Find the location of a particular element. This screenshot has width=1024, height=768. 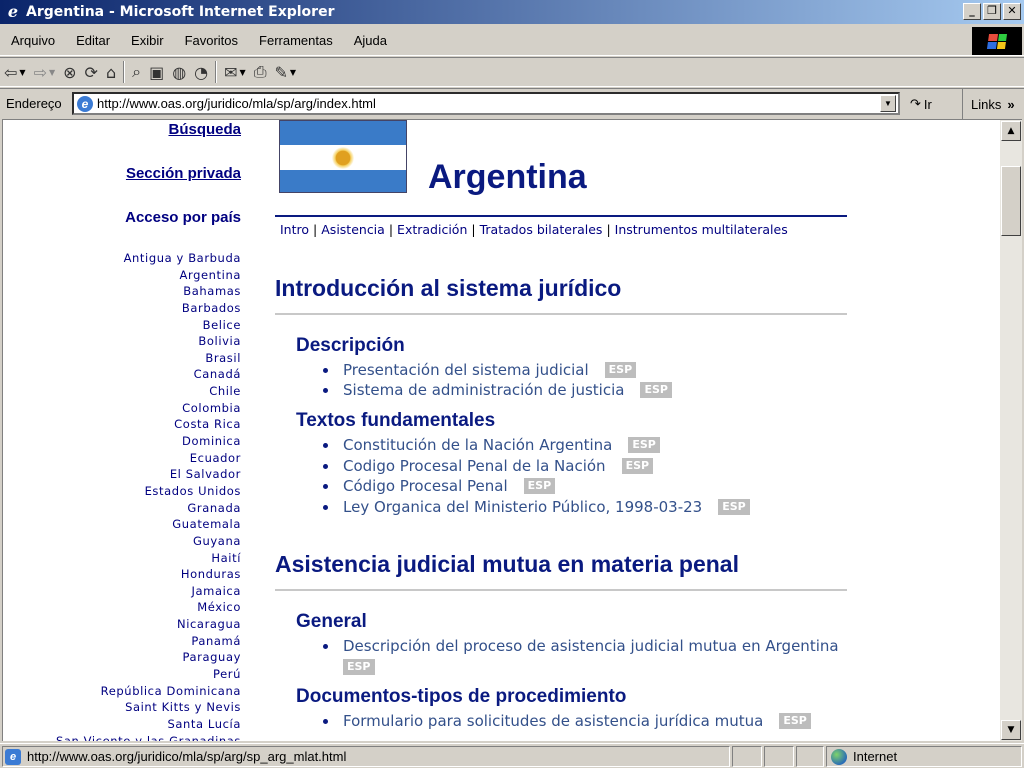

country-link: Granada is located at coordinates (148, 508).